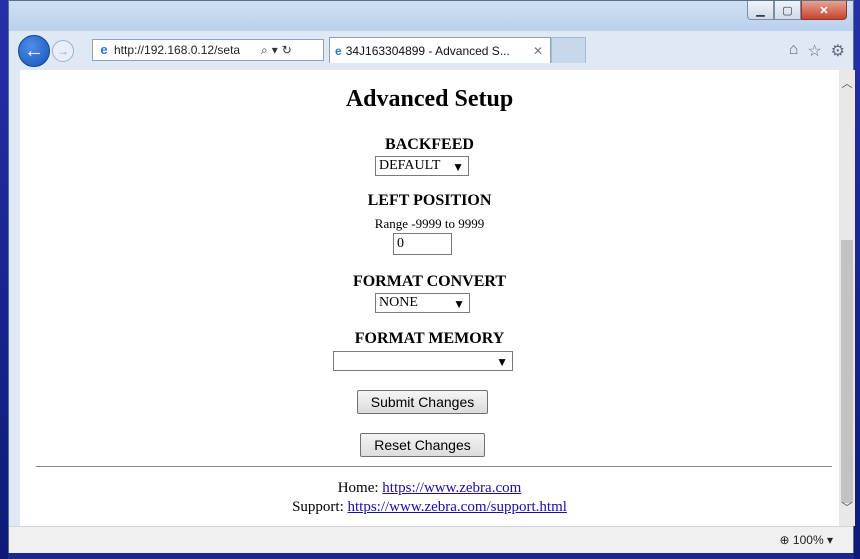 The width and height of the screenshot is (860, 559). I want to click on forward-button: →, so click(63, 51).